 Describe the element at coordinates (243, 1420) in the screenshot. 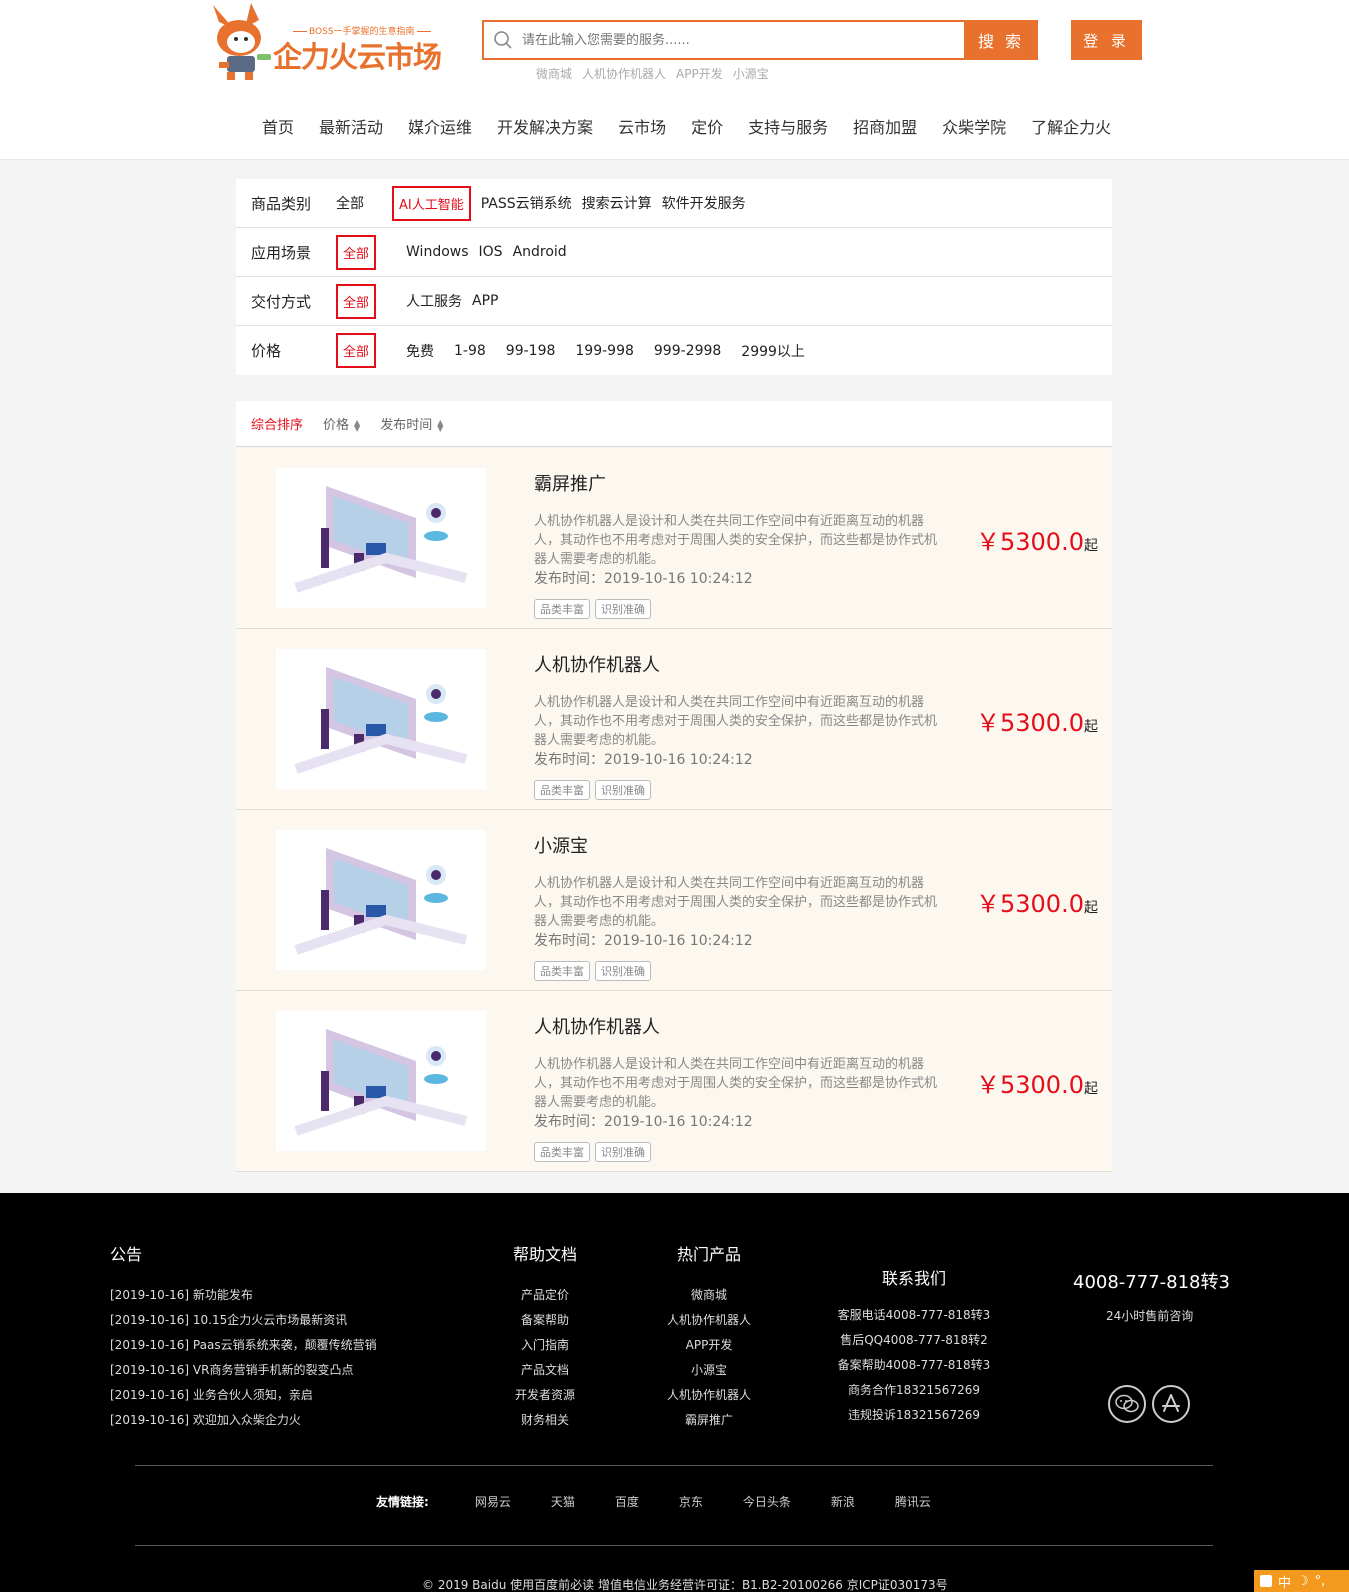

I see `notice-link: [2019-10-16] 欢迎加入众柴企力火` at that location.